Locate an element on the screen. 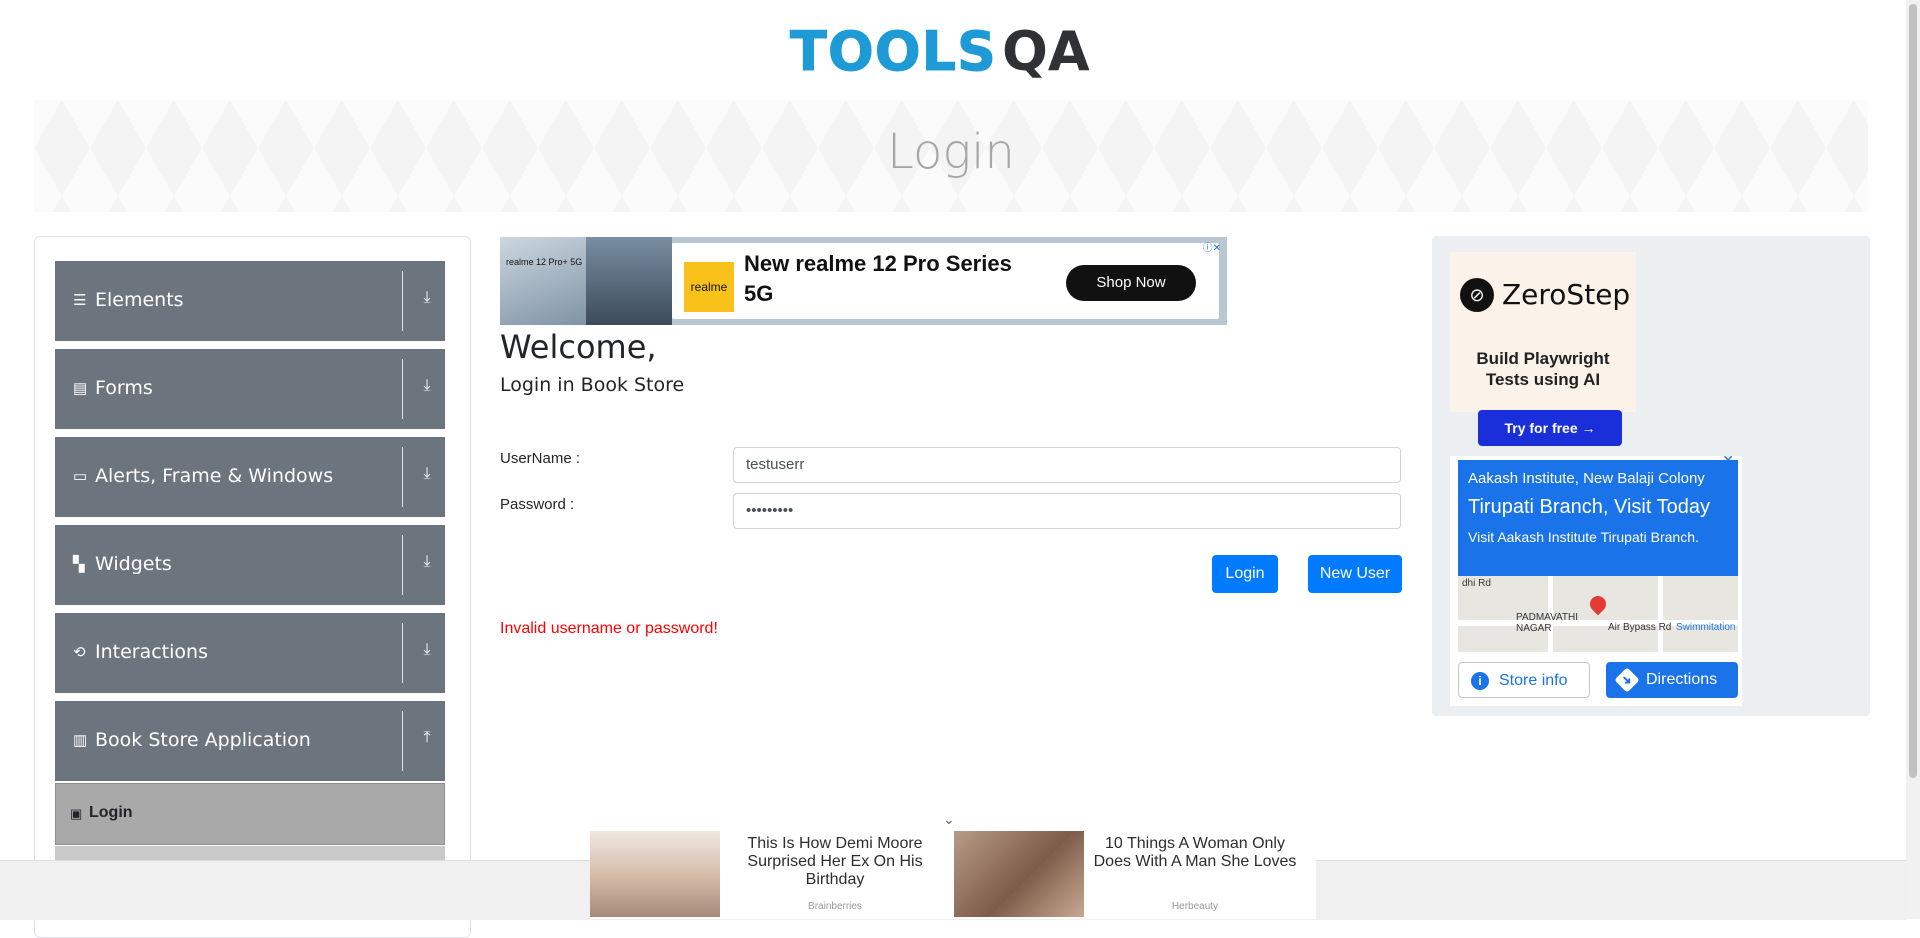  books-icon: ▥ is located at coordinates (80, 740).